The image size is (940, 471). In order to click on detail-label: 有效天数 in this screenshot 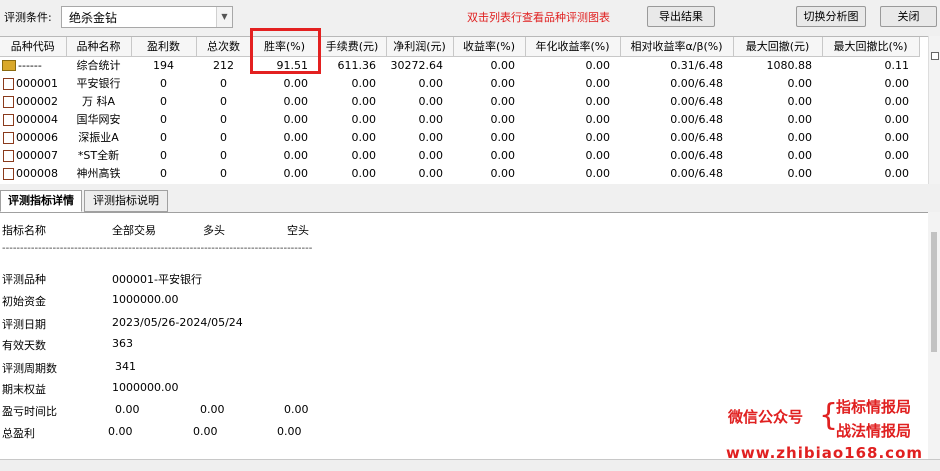, I will do `click(24, 345)`.